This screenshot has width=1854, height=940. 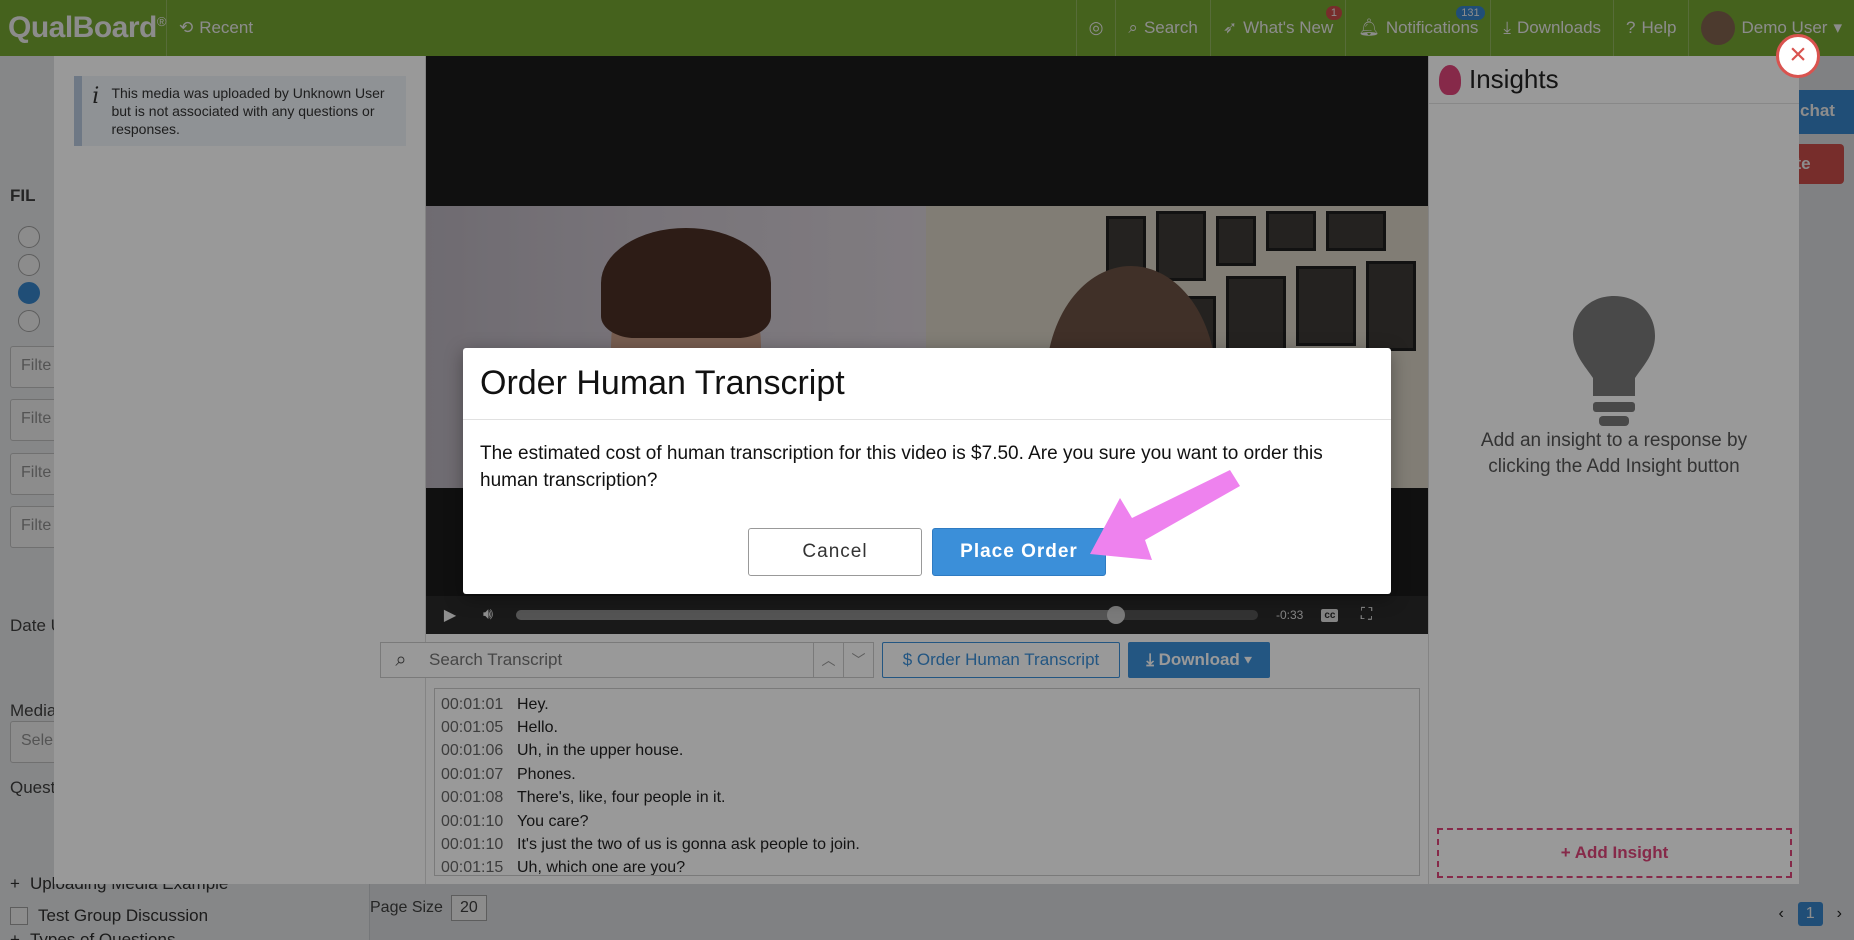 I want to click on close-icon: ×, so click(x=1798, y=56).